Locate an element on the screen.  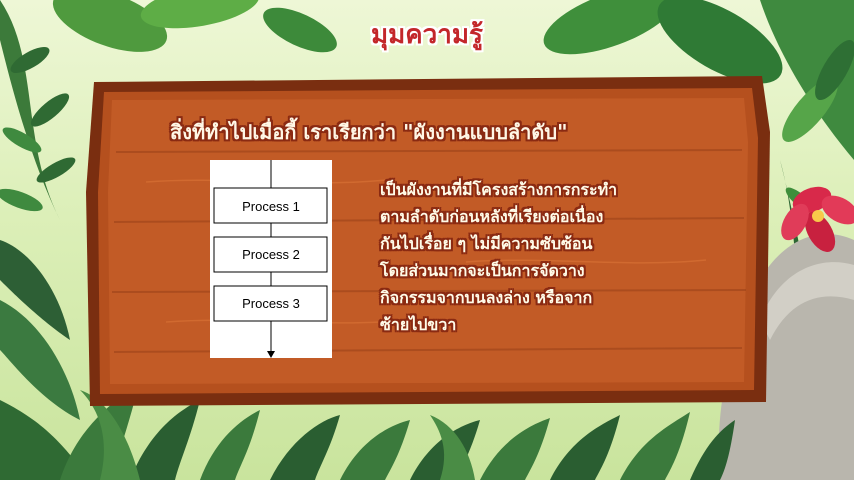
description-line: ซ้ายไปขวา is located at coordinates (418, 324).